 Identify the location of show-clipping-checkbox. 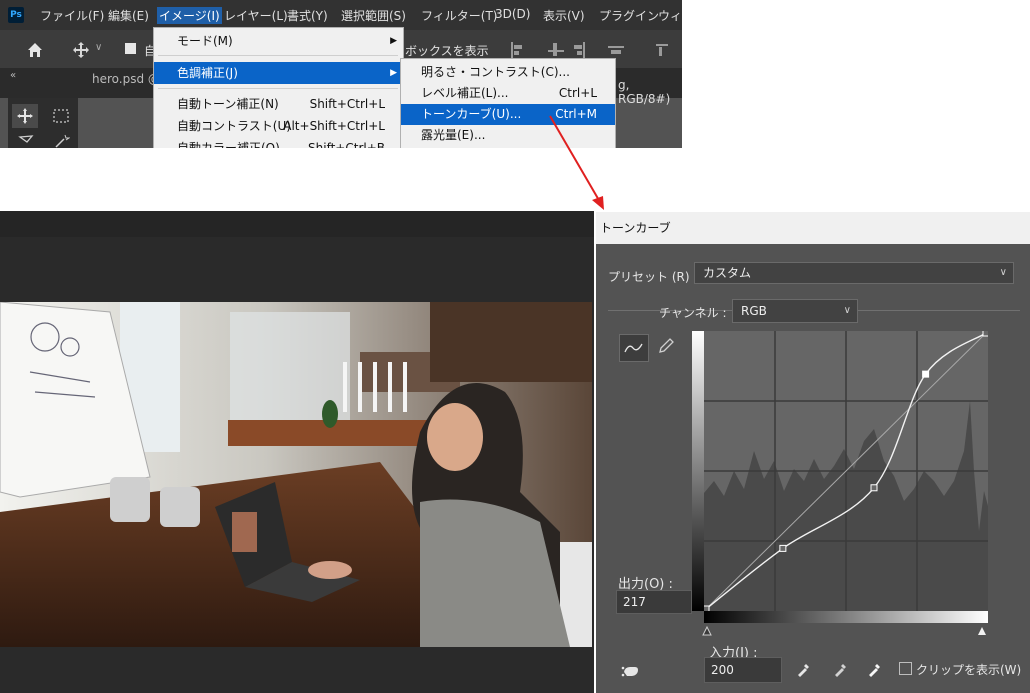
(905, 668).